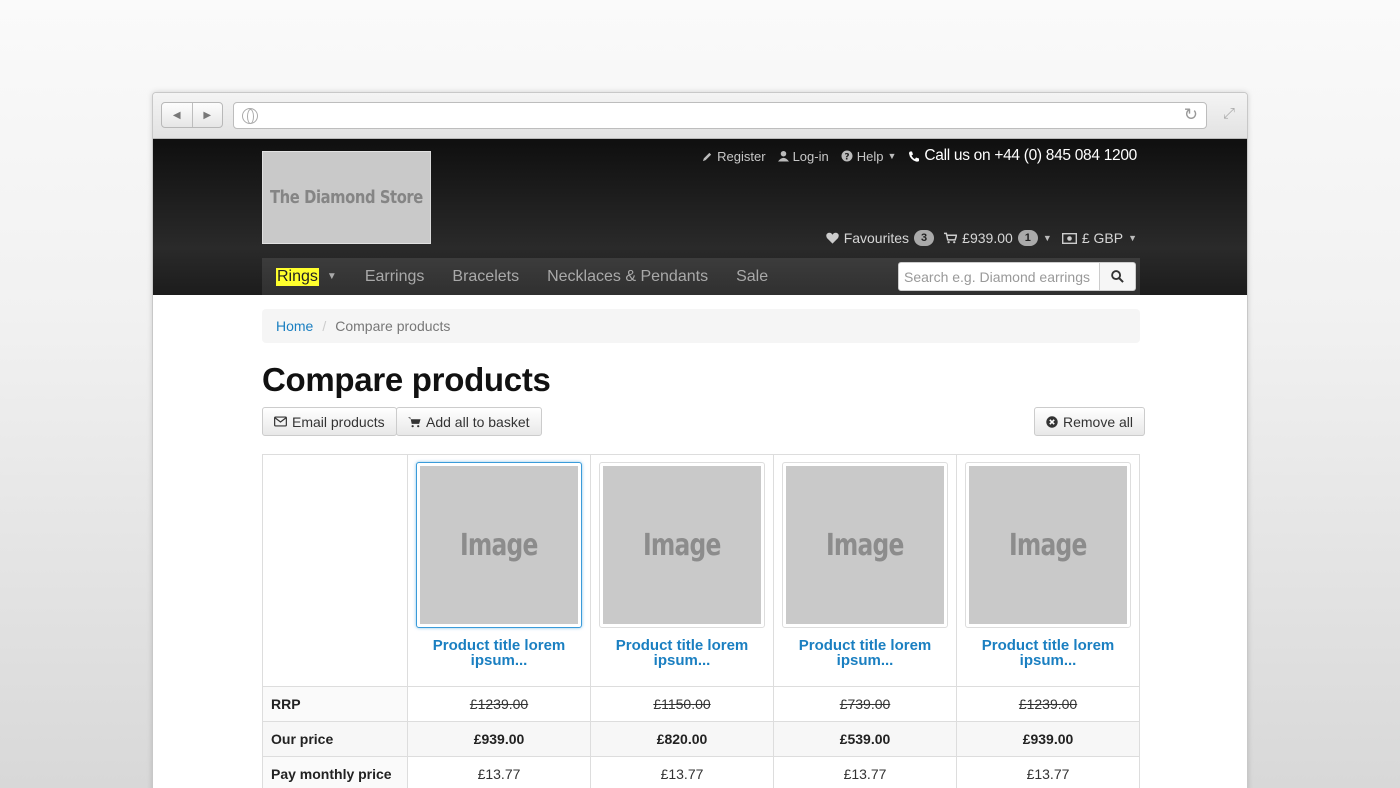 This screenshot has height=788, width=1400. I want to click on search-form, so click(1017, 276).